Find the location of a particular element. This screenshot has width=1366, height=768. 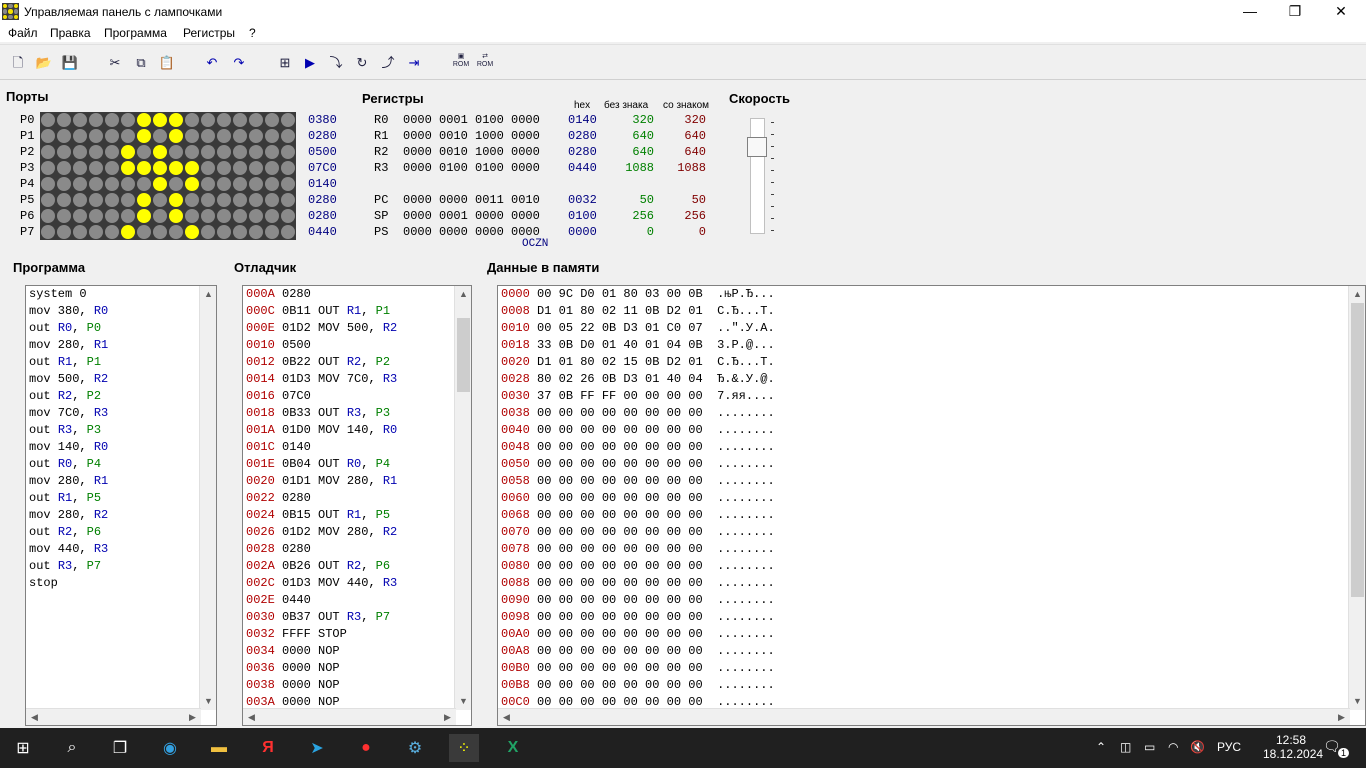

wifi-icon: ◠ is located at coordinates (1173, 747).